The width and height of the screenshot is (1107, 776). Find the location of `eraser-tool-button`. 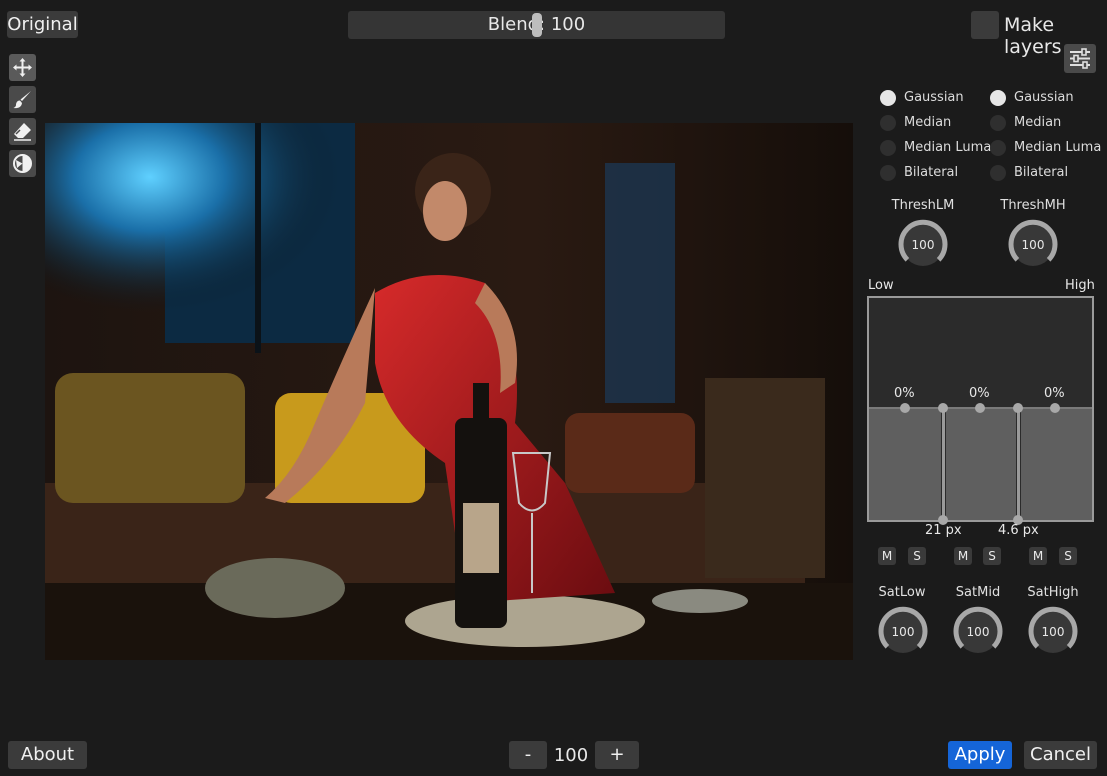

eraser-tool-button is located at coordinates (22, 131).